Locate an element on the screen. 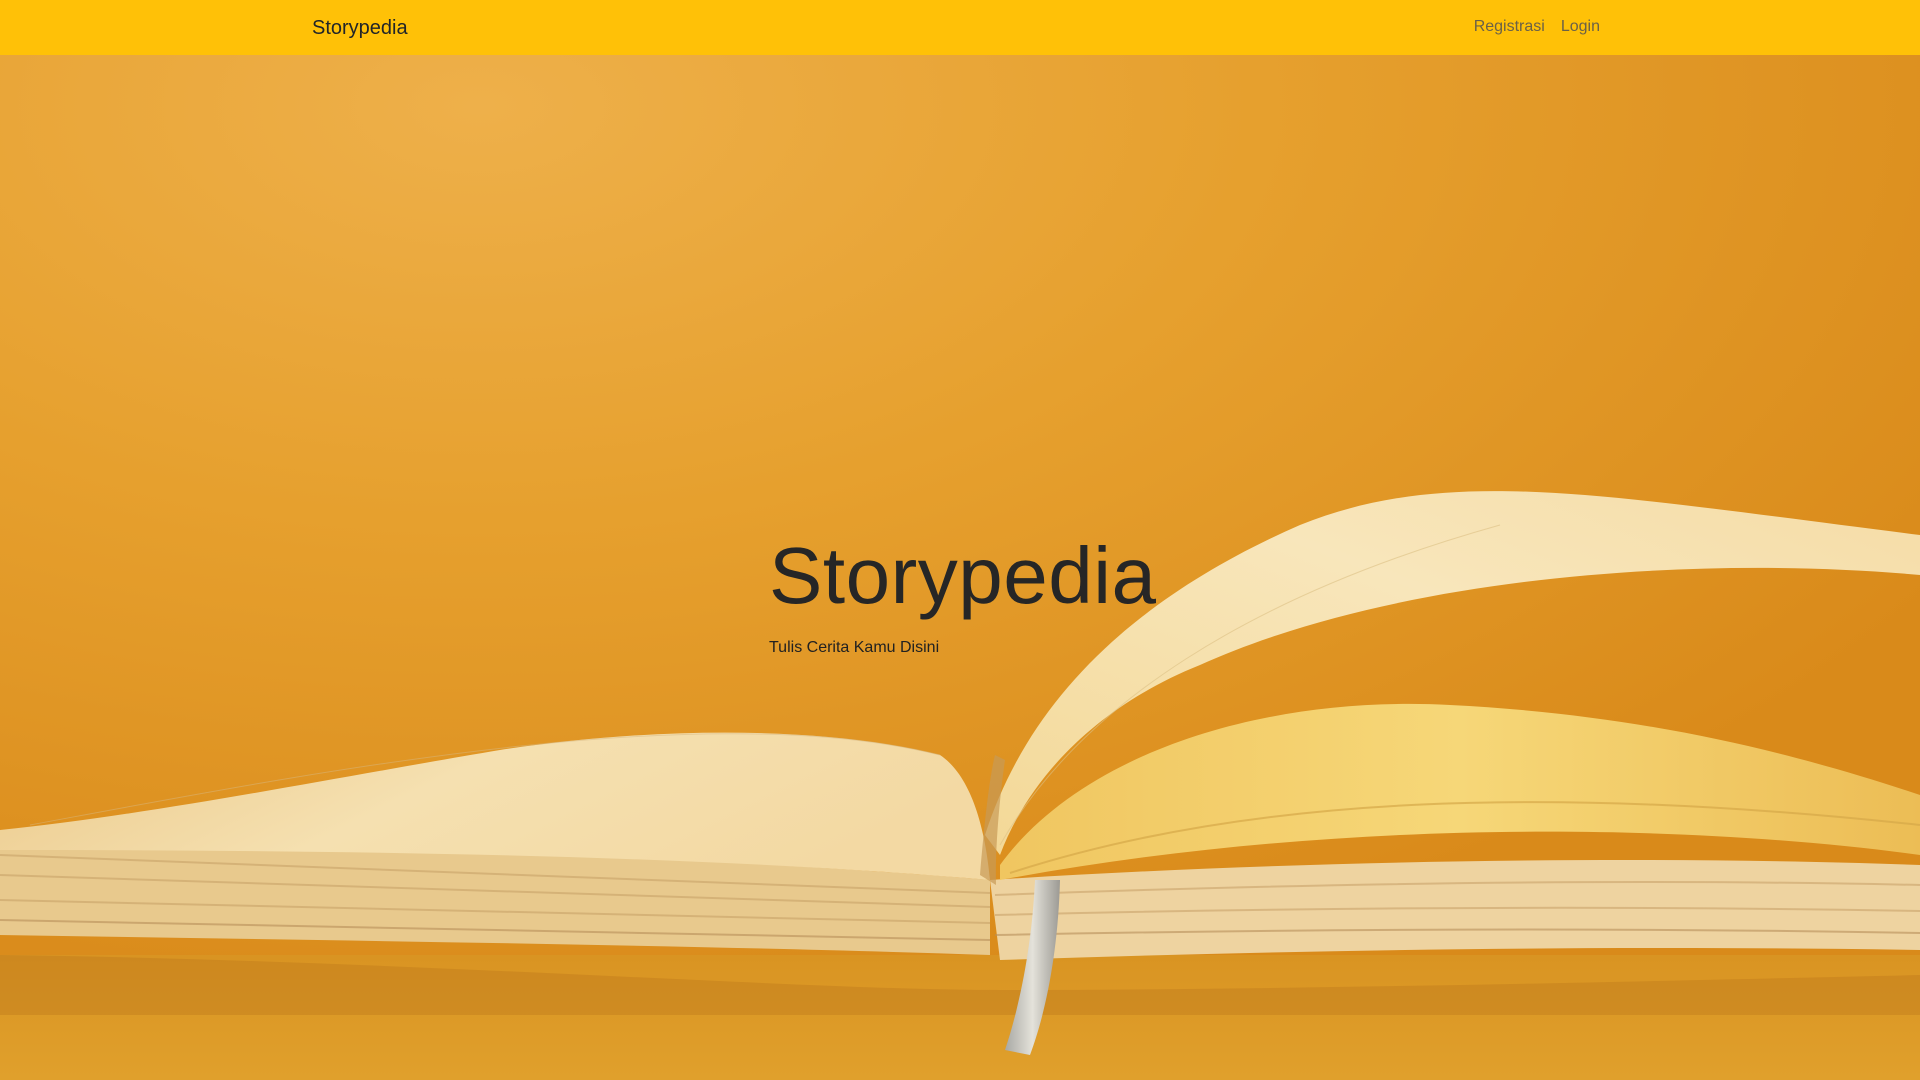  nav-links: Registrasi Login is located at coordinates (1537, 27).